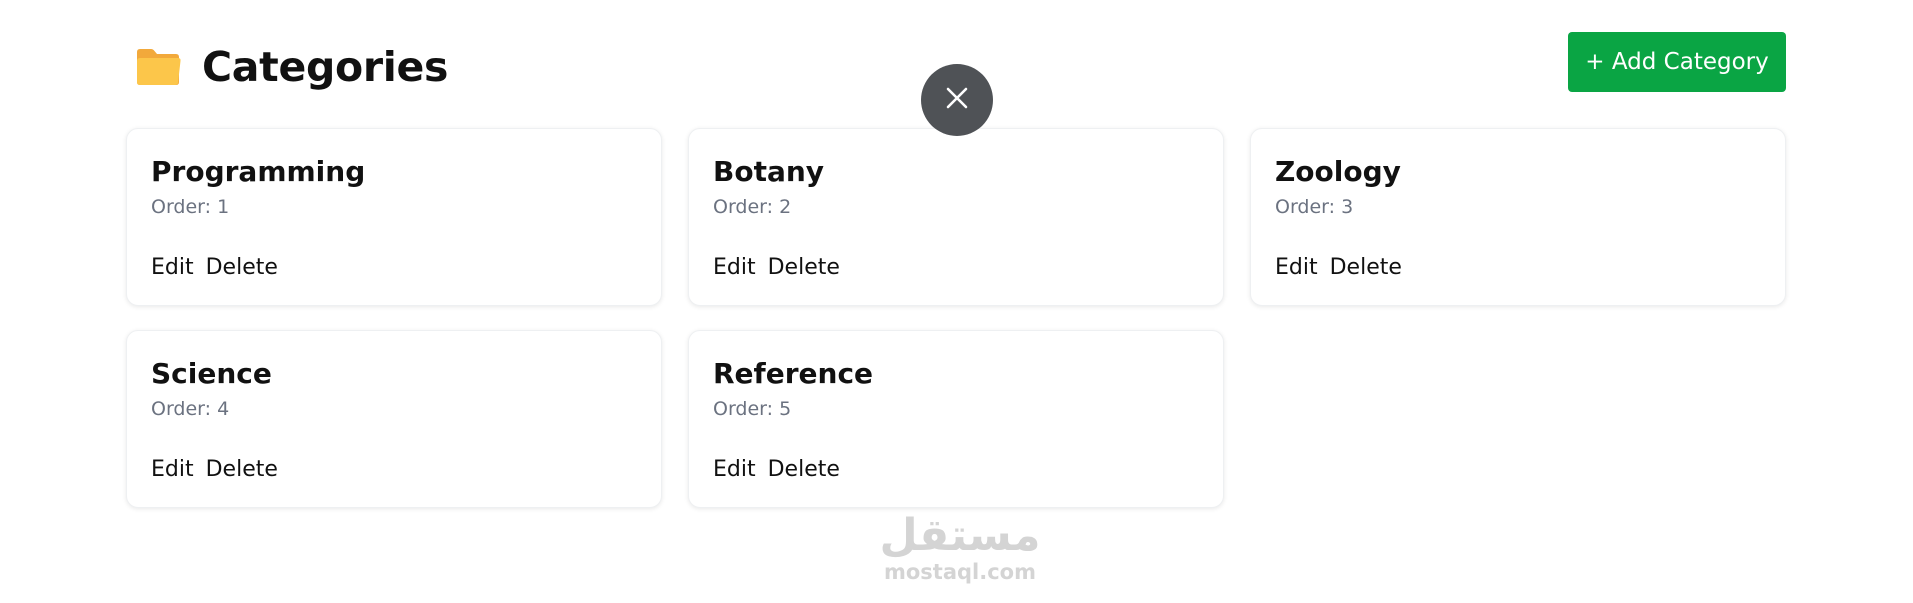  Describe the element at coordinates (190, 409) in the screenshot. I see `category-order: Order: 4` at that location.